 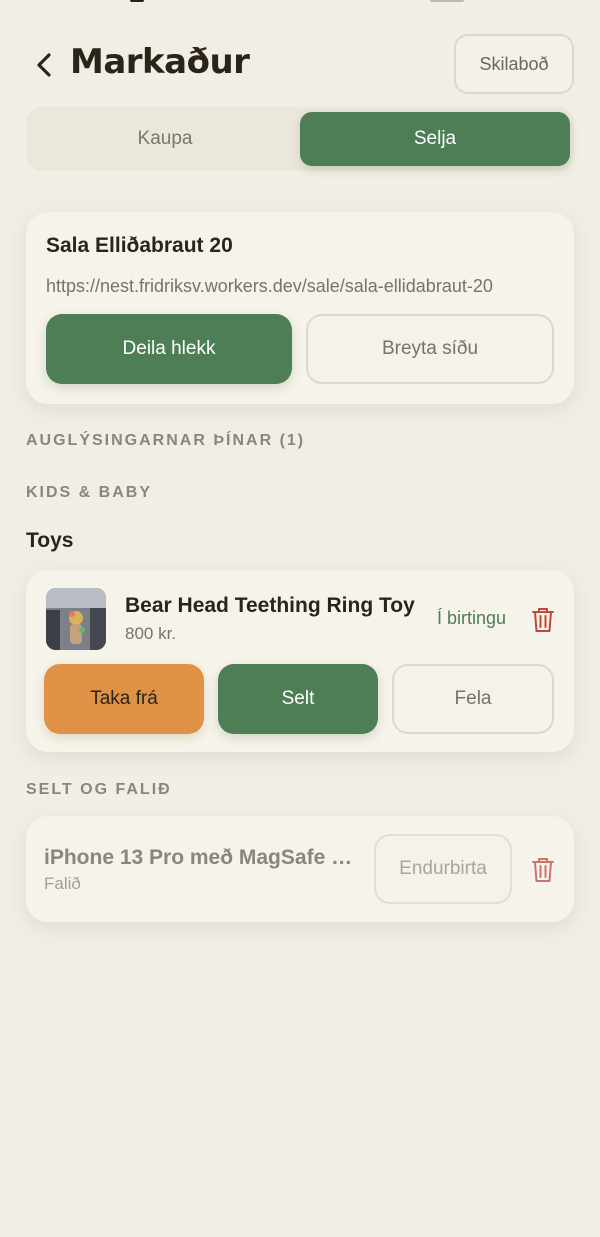 What do you see at coordinates (270, 606) in the screenshot?
I see `ad-title: Bear Head Teething Ring Toy` at bounding box center [270, 606].